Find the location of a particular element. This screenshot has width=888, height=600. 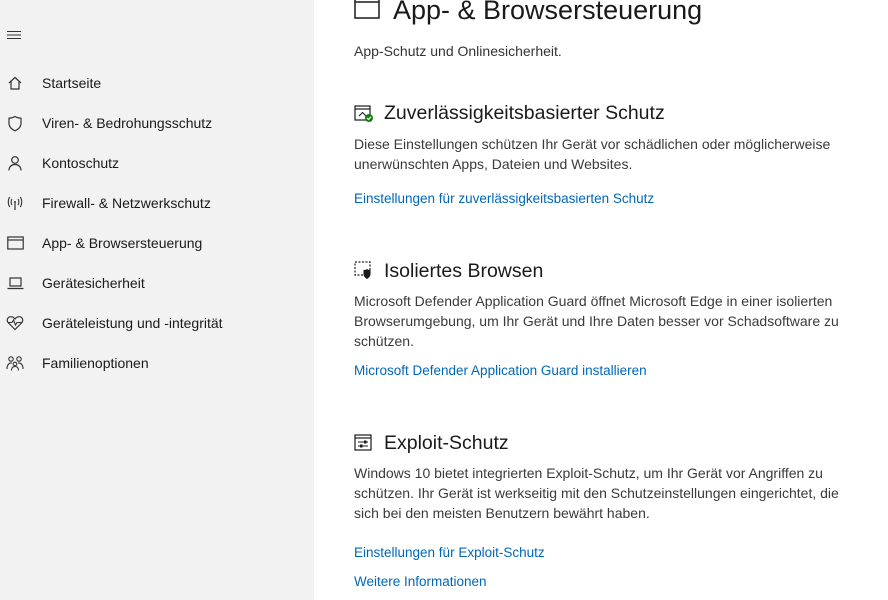

more-information-link: Weitere Informationen is located at coordinates (420, 581).